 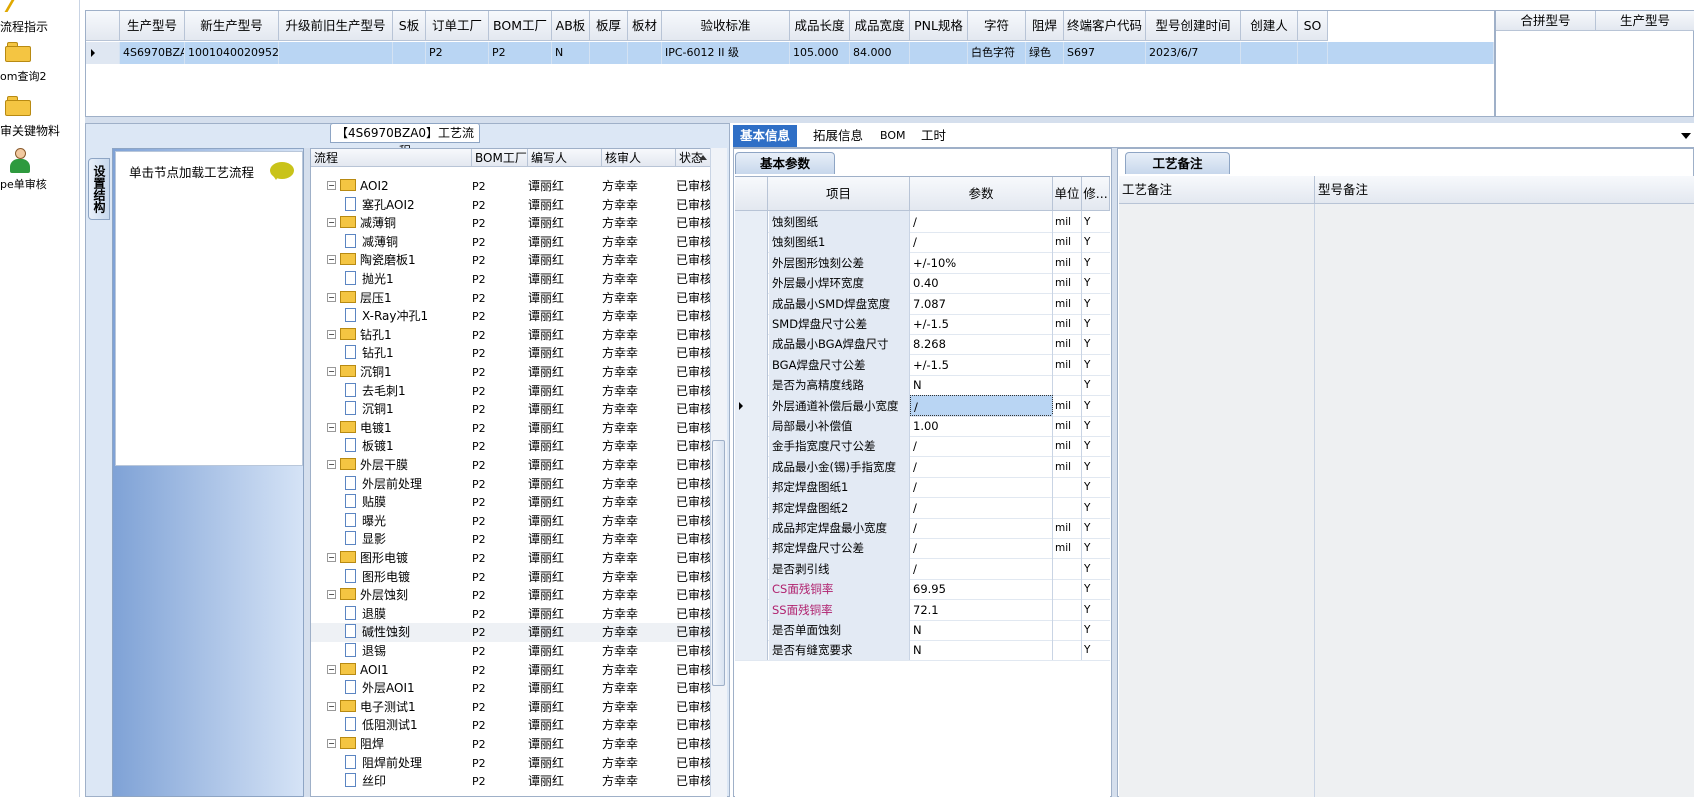 I want to click on process-note-field, so click(x=1217, y=500).